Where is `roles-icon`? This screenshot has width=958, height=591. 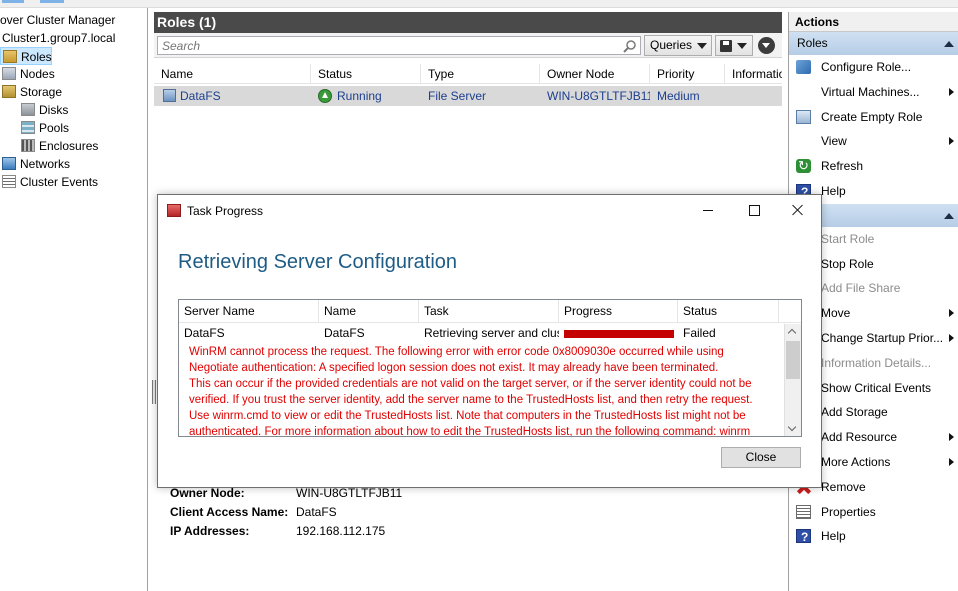
roles-icon is located at coordinates (10, 56).